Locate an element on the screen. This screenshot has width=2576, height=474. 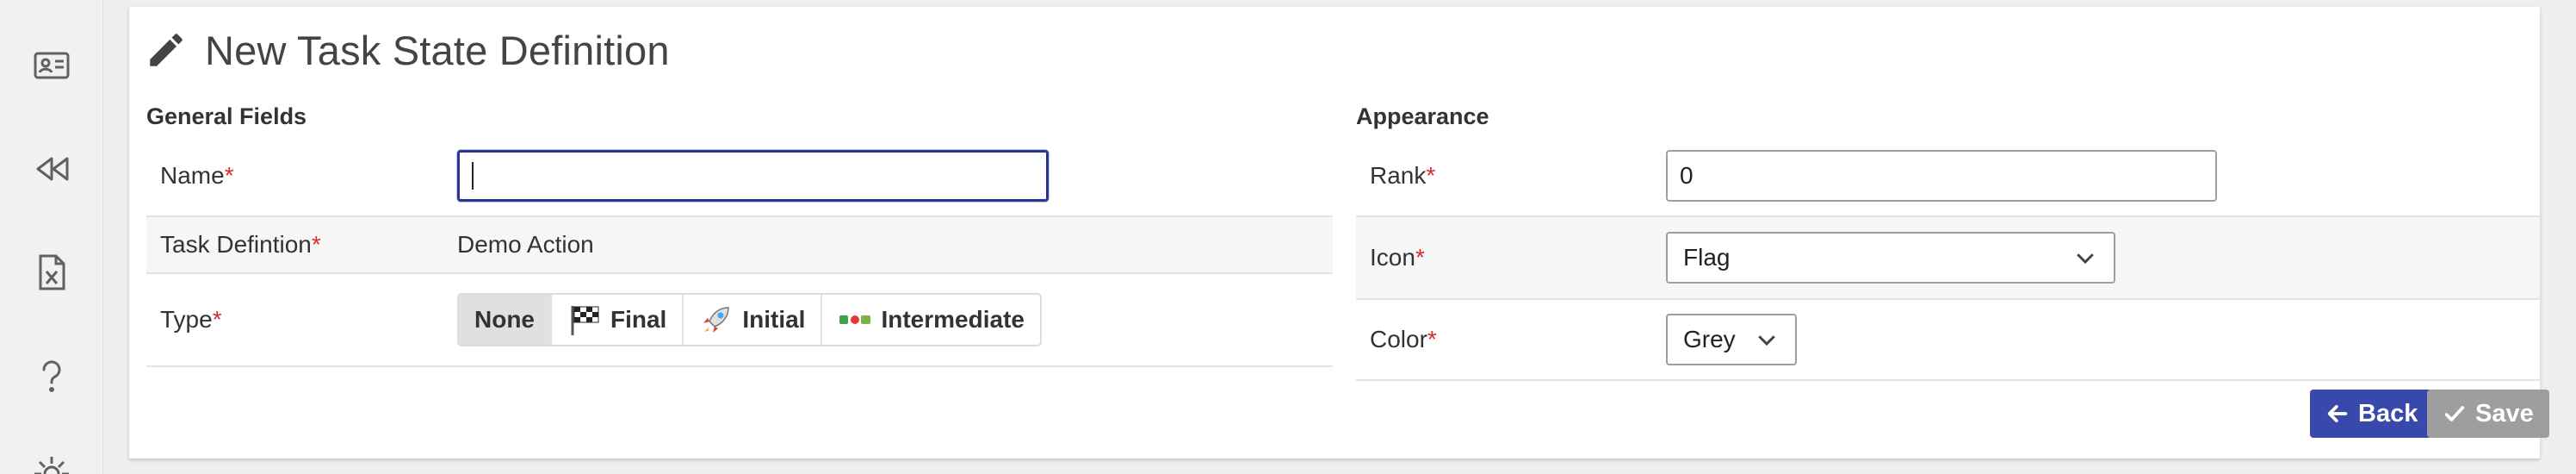
type-label: Type* is located at coordinates (191, 320).